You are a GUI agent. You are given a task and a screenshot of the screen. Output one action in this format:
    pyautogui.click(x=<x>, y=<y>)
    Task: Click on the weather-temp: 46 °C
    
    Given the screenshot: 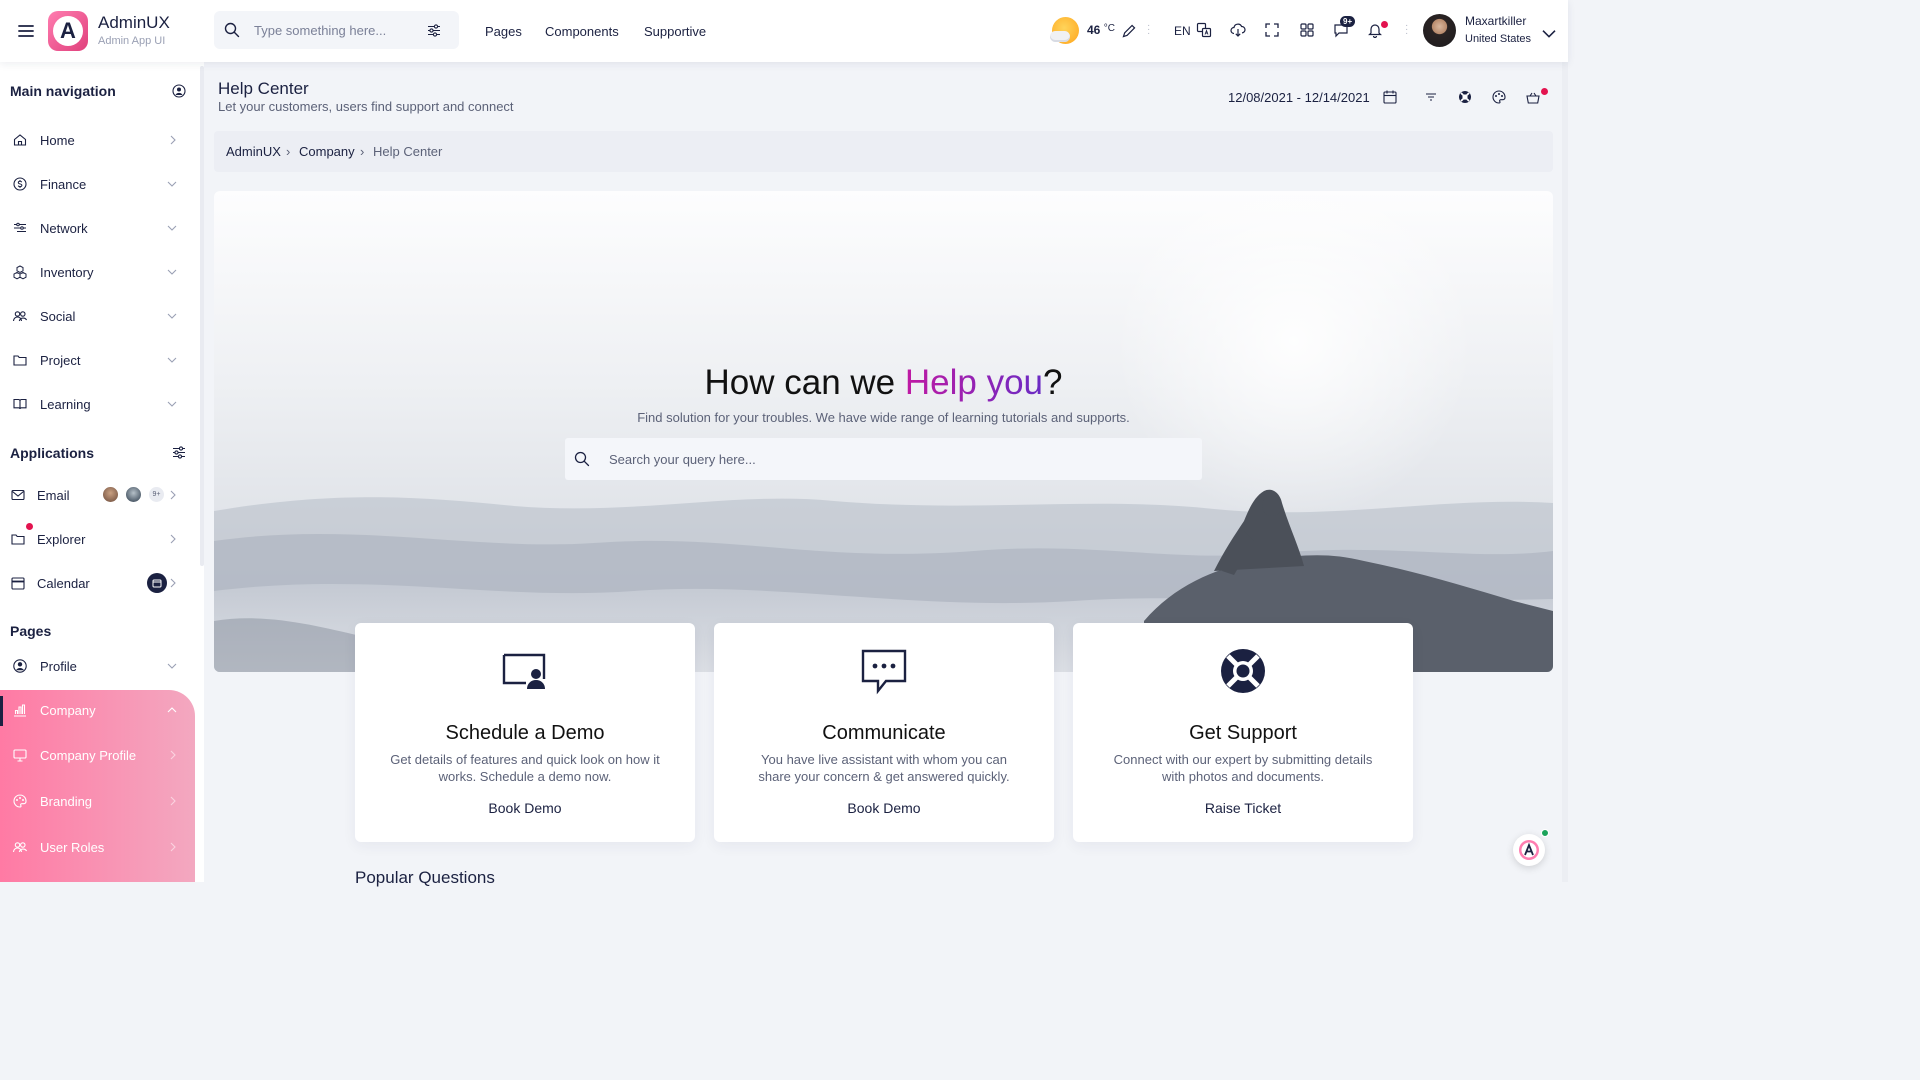 What is the action you would take?
    pyautogui.click(x=1101, y=30)
    